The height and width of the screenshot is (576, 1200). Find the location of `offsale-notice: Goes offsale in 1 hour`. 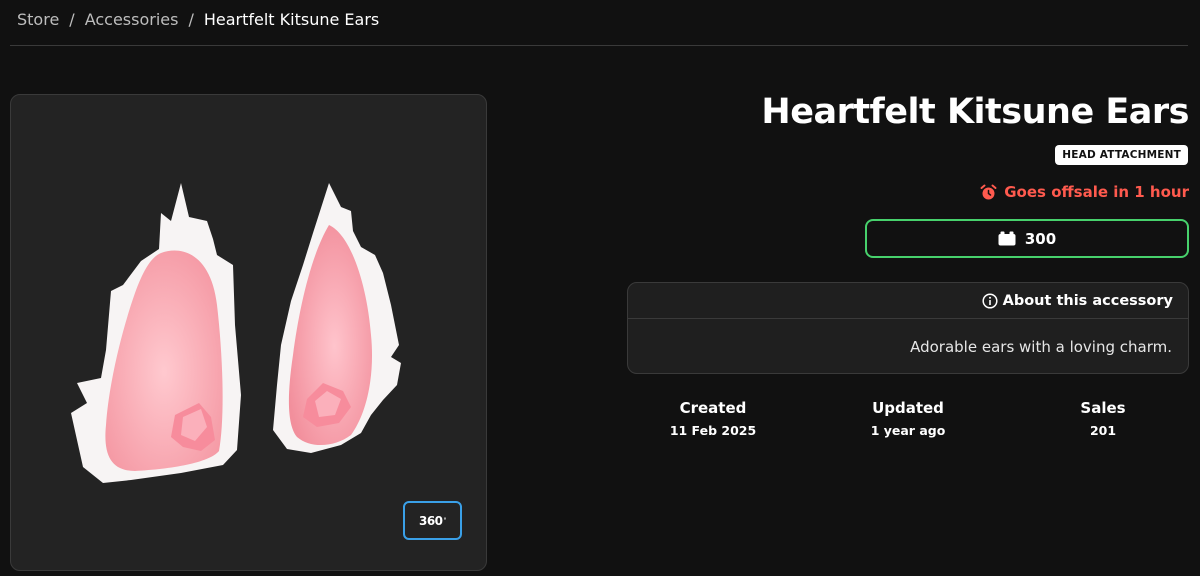

offsale-notice: Goes offsale in 1 hour is located at coordinates (1084, 192).